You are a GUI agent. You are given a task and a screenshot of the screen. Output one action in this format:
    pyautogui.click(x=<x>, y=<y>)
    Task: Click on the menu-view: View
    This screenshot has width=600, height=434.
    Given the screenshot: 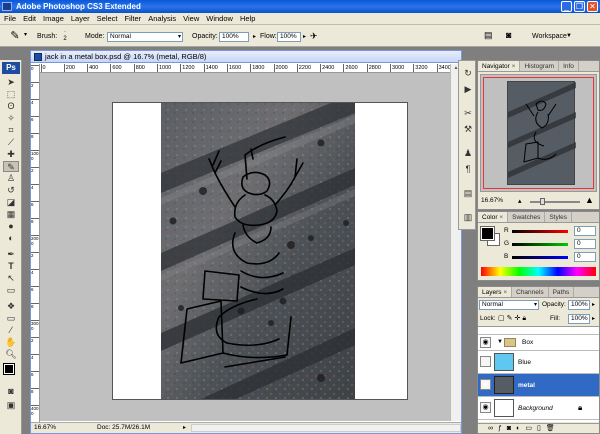 What is the action you would take?
    pyautogui.click(x=191, y=18)
    